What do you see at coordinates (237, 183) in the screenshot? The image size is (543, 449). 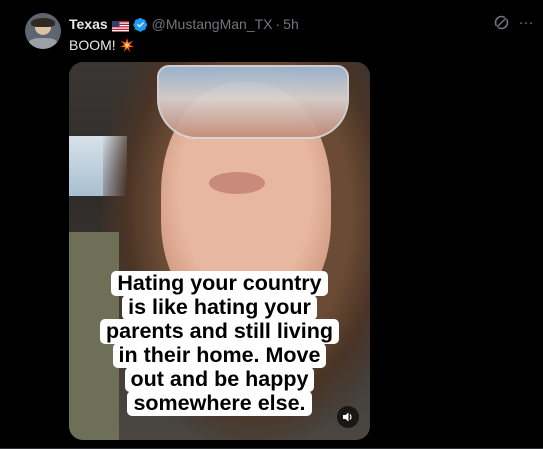 I see `video-lips` at bounding box center [237, 183].